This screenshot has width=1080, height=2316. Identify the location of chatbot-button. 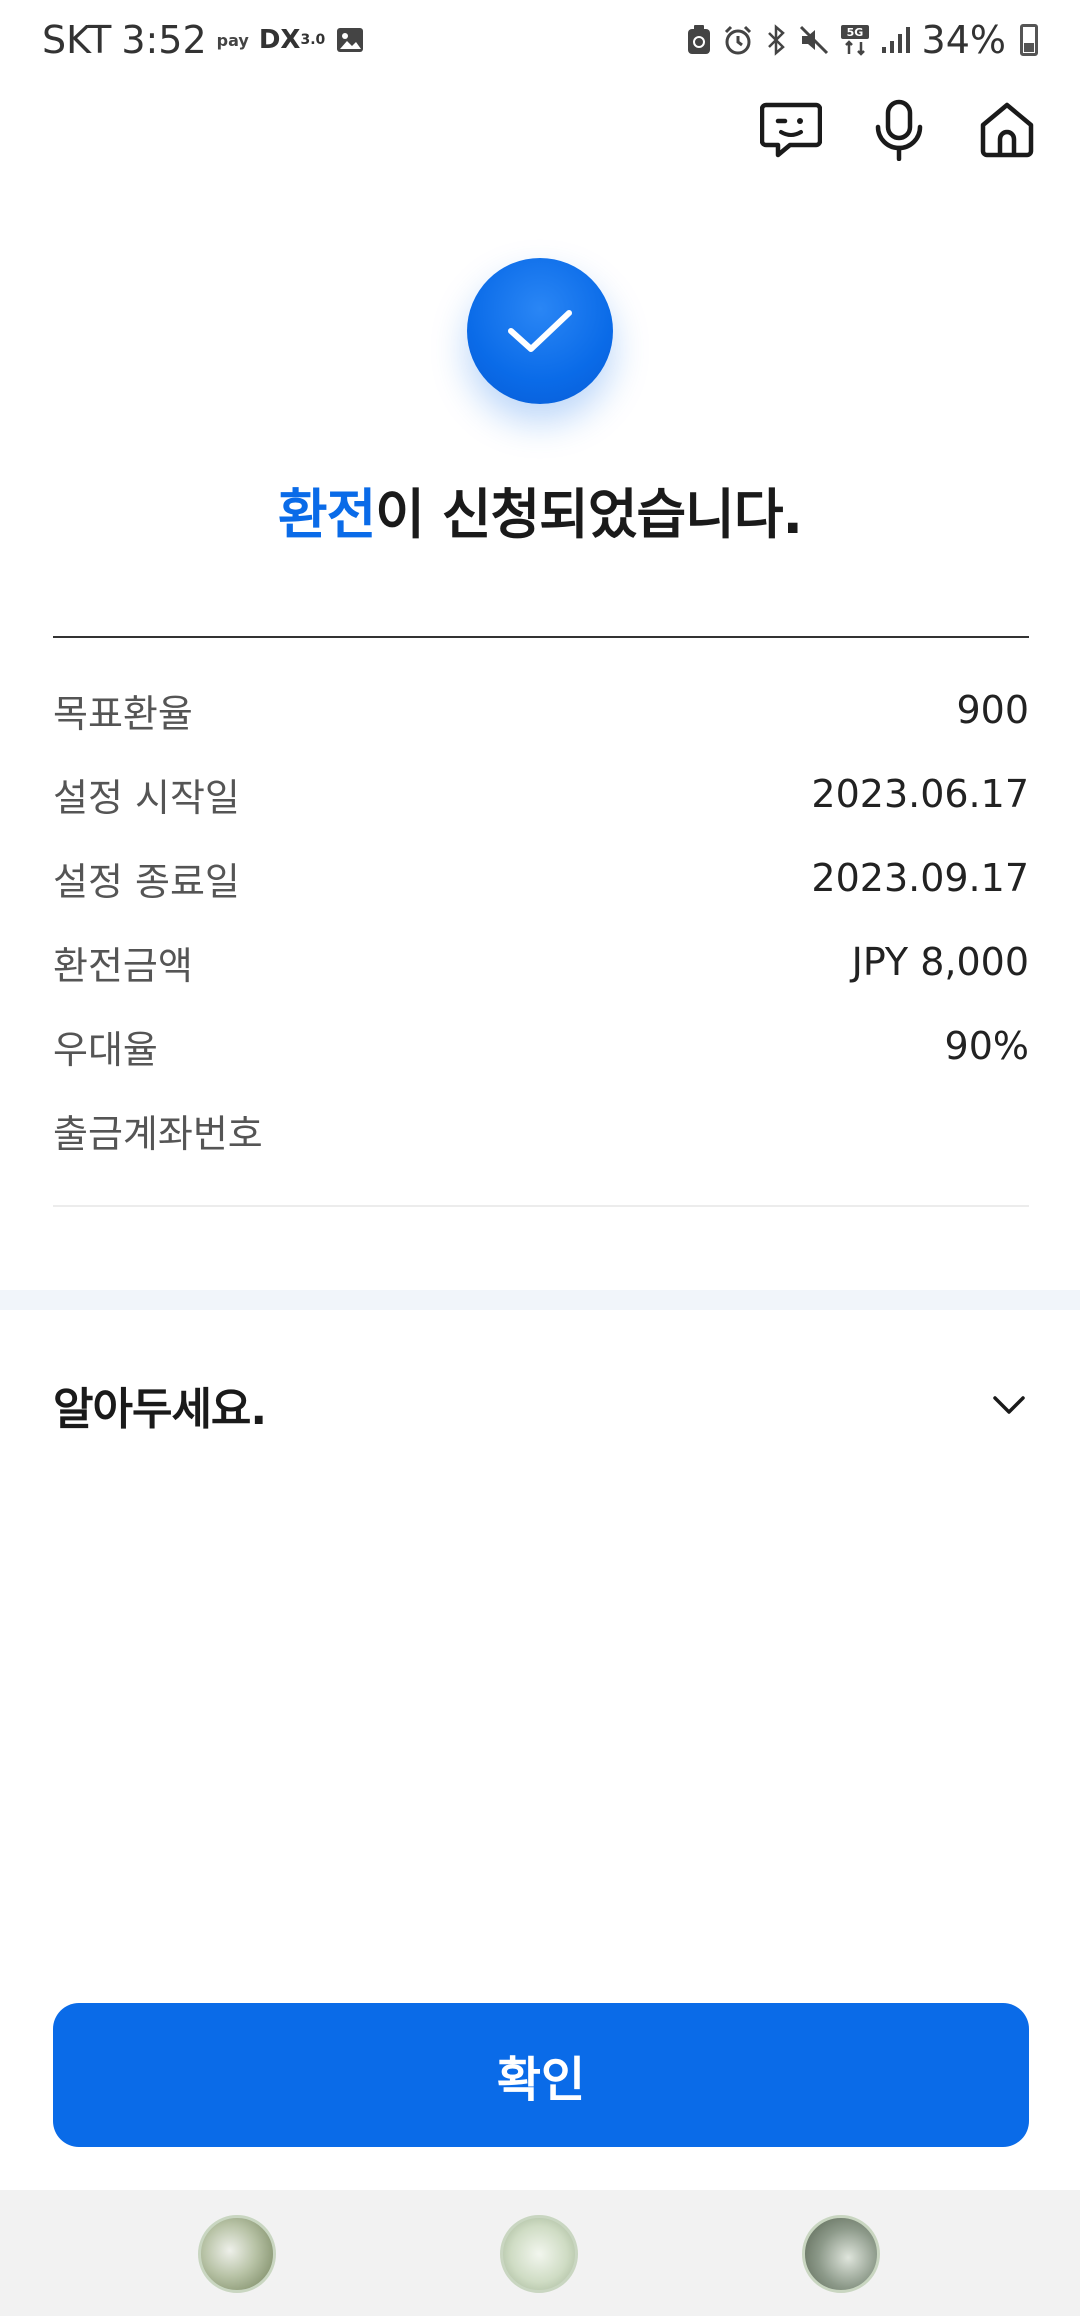
(791, 130).